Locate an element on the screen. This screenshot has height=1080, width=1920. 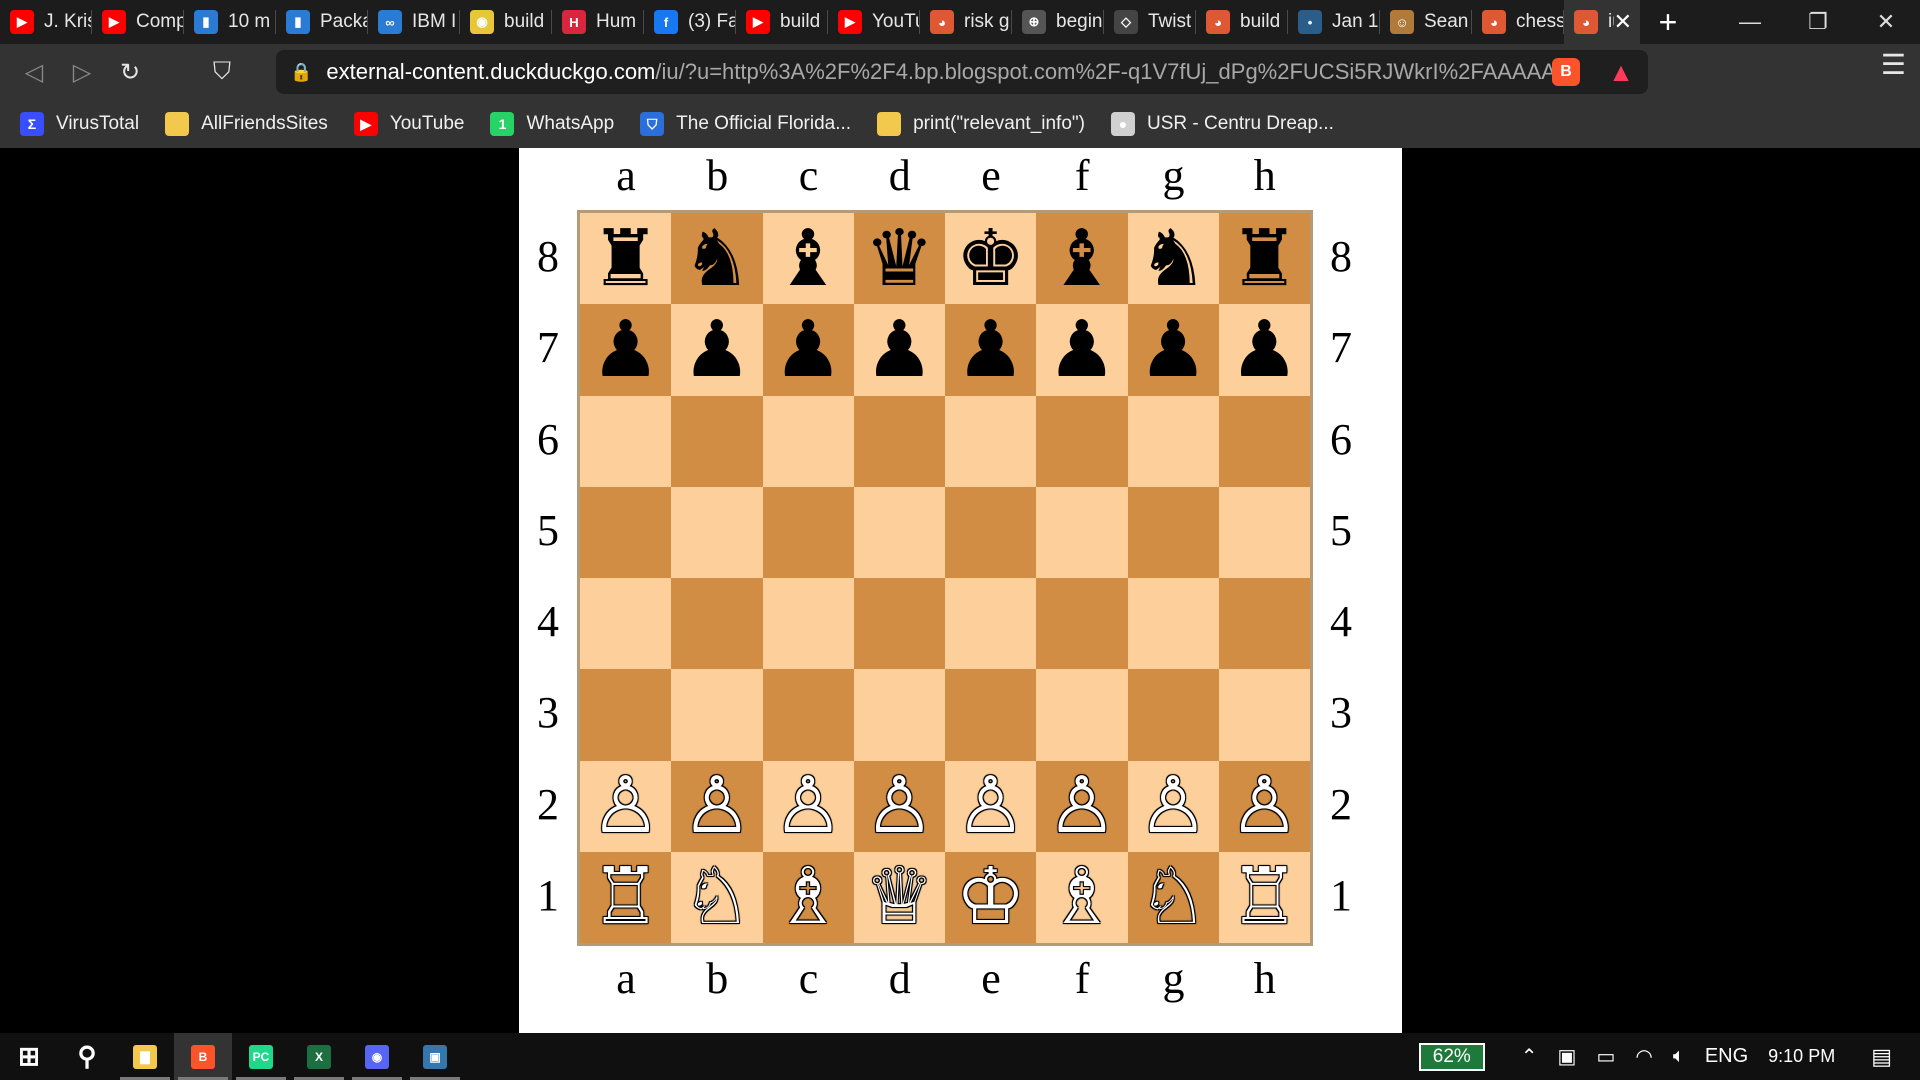
square-c7: ♟ is located at coordinates (808, 350).